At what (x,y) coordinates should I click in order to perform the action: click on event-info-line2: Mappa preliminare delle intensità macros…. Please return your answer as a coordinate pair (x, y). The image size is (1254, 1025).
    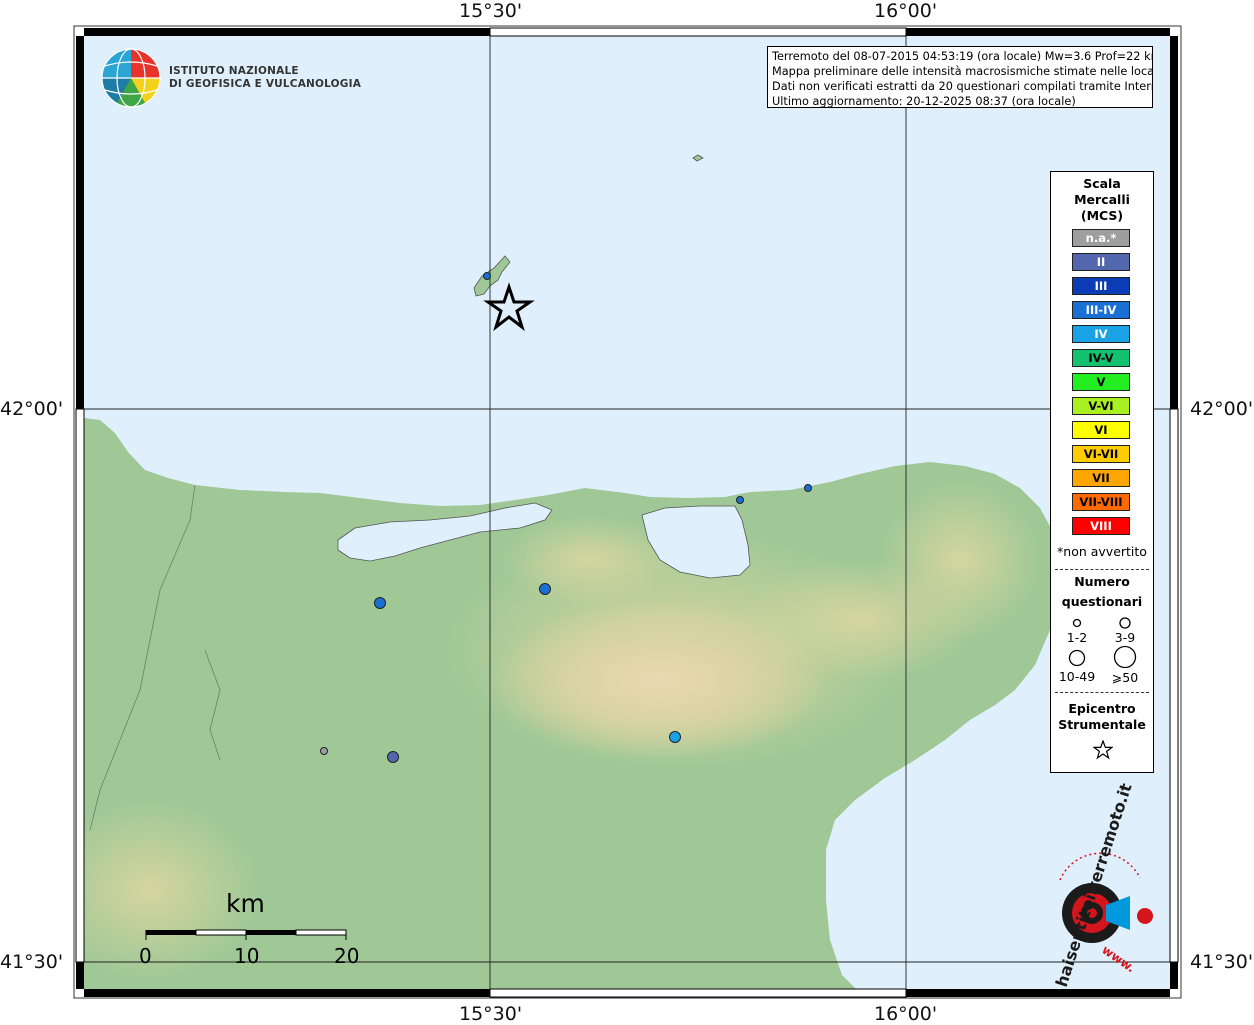
    Looking at the image, I should click on (962, 71).